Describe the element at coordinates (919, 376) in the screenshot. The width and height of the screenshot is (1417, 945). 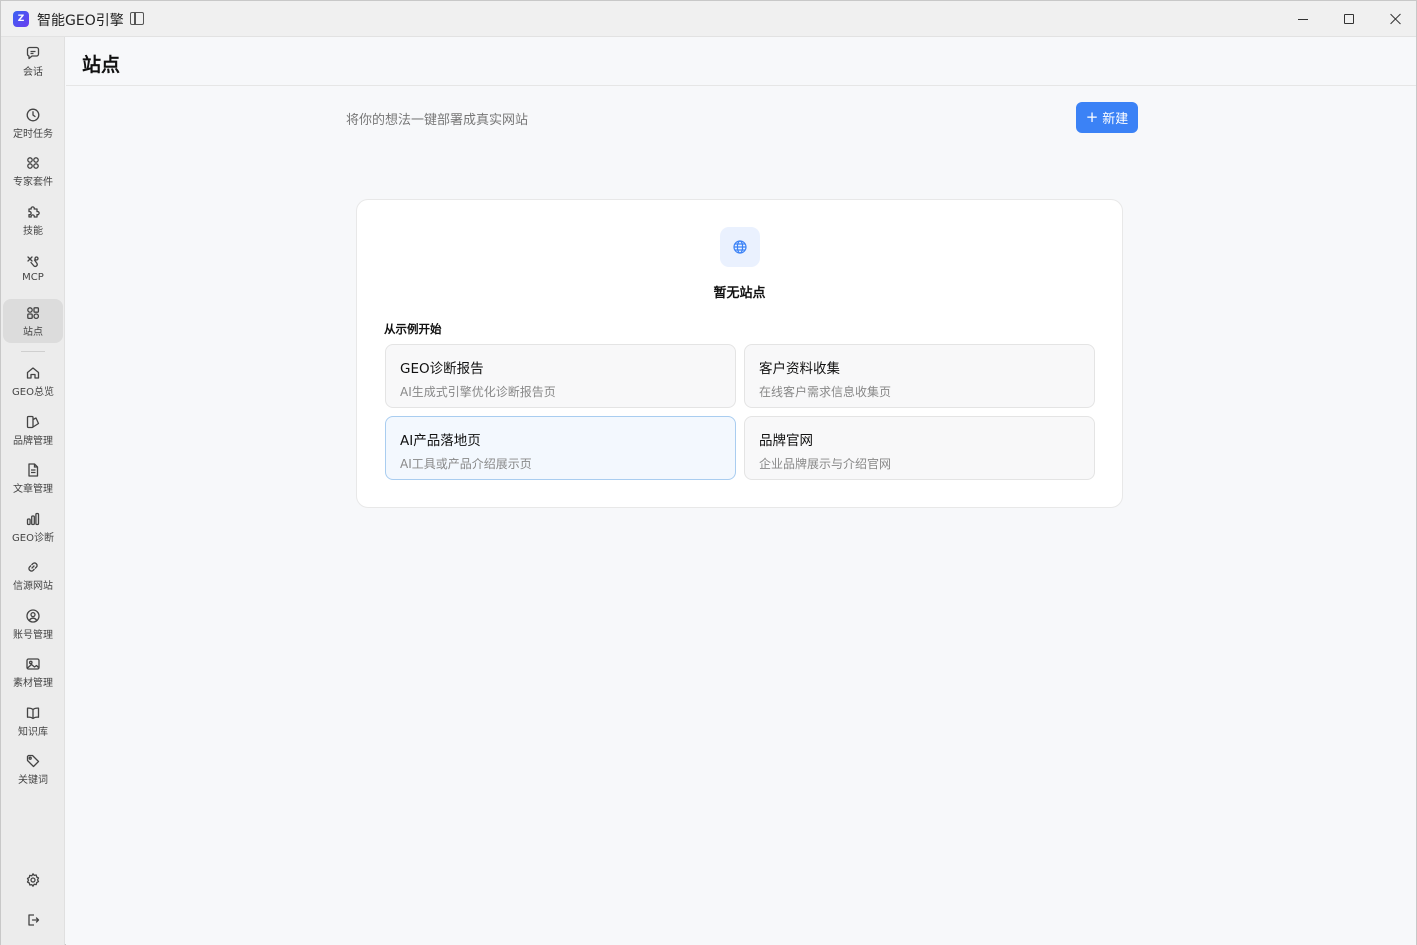
I see `template-card-customer-info: 客户资料收集 在线客户需求信息收集页` at that location.